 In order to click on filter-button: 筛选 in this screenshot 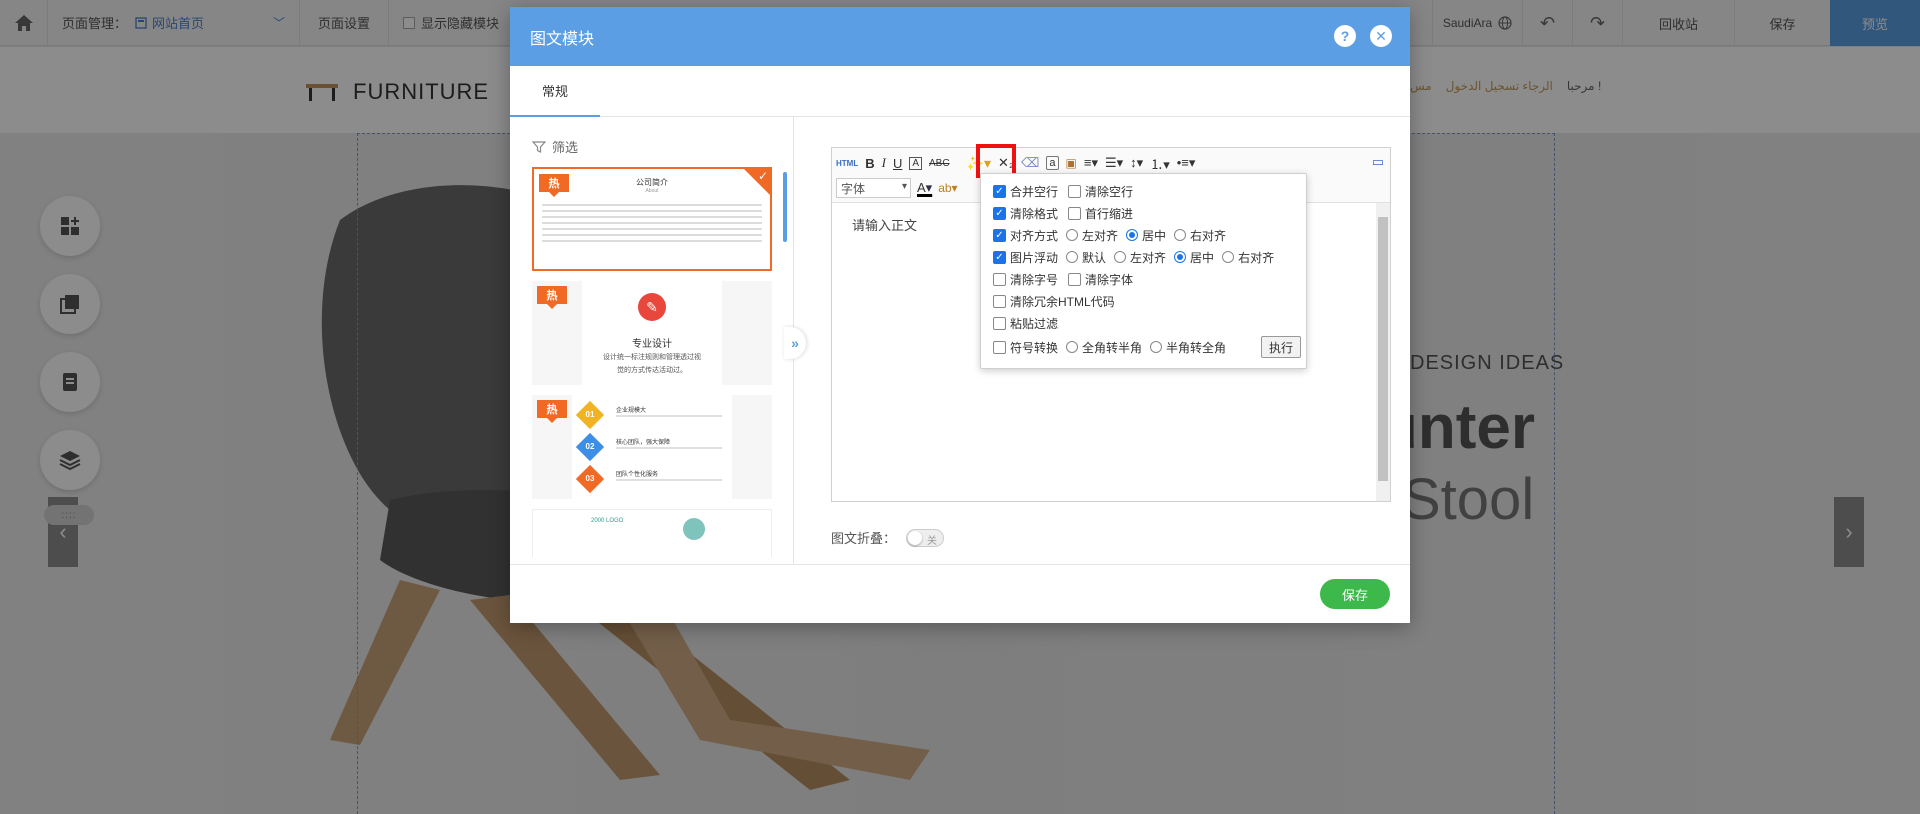, I will do `click(555, 146)`.